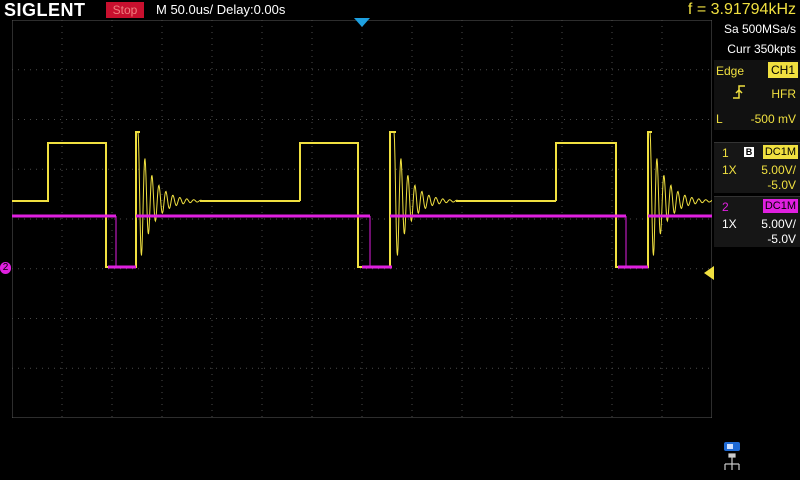  I want to click on channel-number: 1, so click(725, 153).